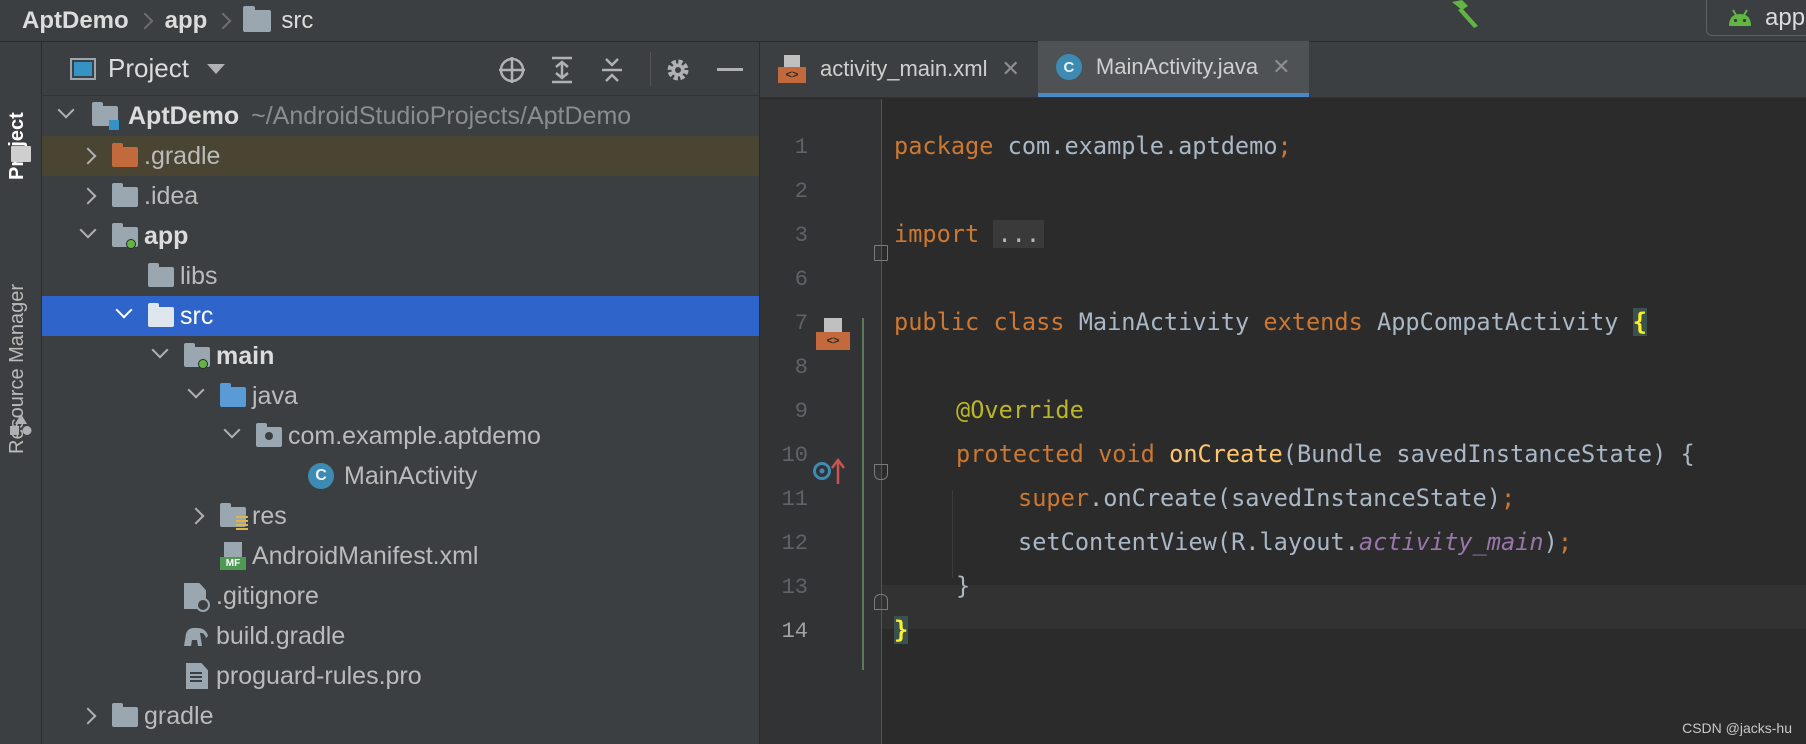 Image resolution: width=1806 pixels, height=744 pixels. Describe the element at coordinates (21, 424) in the screenshot. I see `resource-manager-icon` at that location.